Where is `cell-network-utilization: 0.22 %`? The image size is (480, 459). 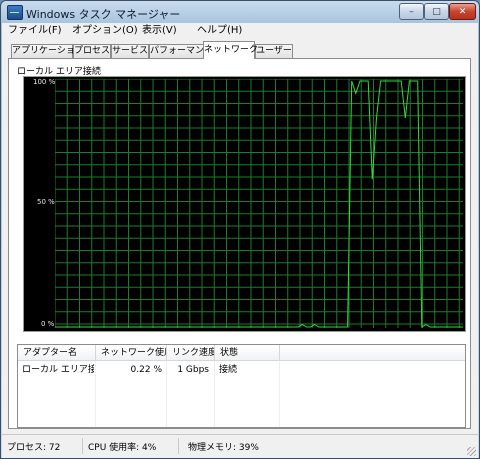 cell-network-utilization: 0.22 % is located at coordinates (146, 370).